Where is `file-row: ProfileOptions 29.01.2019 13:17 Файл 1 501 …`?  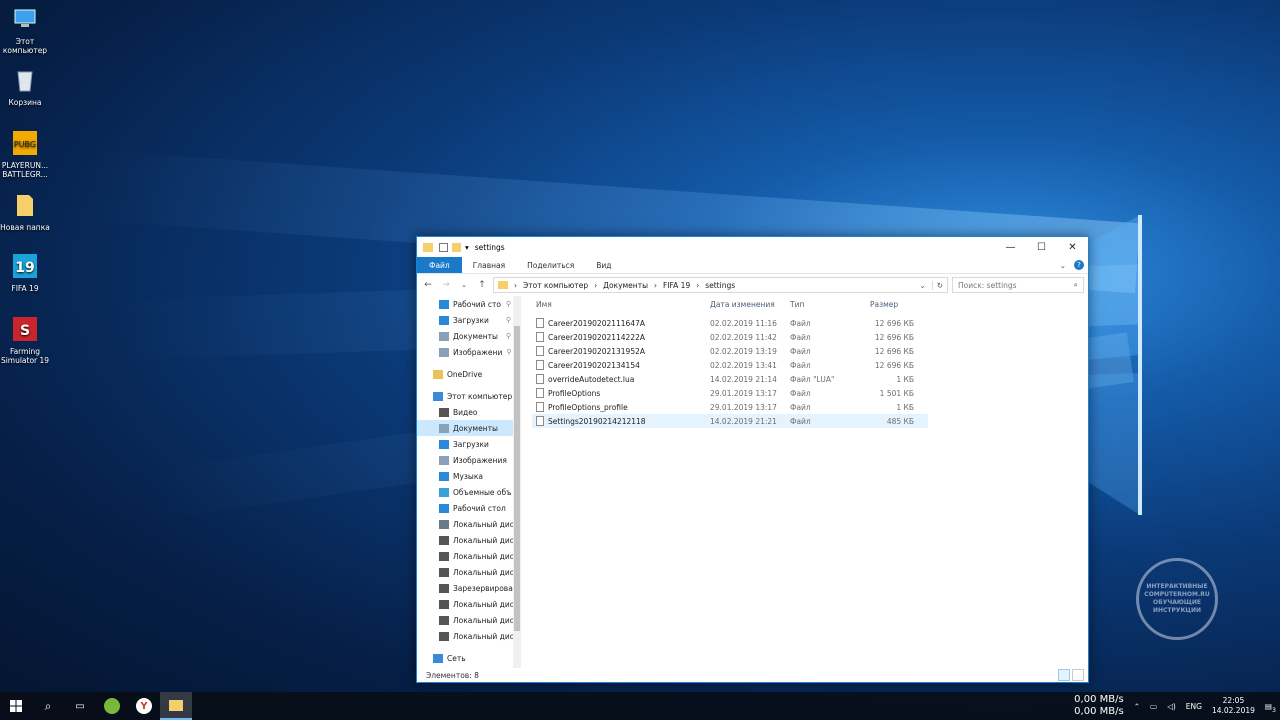 file-row: ProfileOptions 29.01.2019 13:17 Файл 1 501 … is located at coordinates (730, 393).